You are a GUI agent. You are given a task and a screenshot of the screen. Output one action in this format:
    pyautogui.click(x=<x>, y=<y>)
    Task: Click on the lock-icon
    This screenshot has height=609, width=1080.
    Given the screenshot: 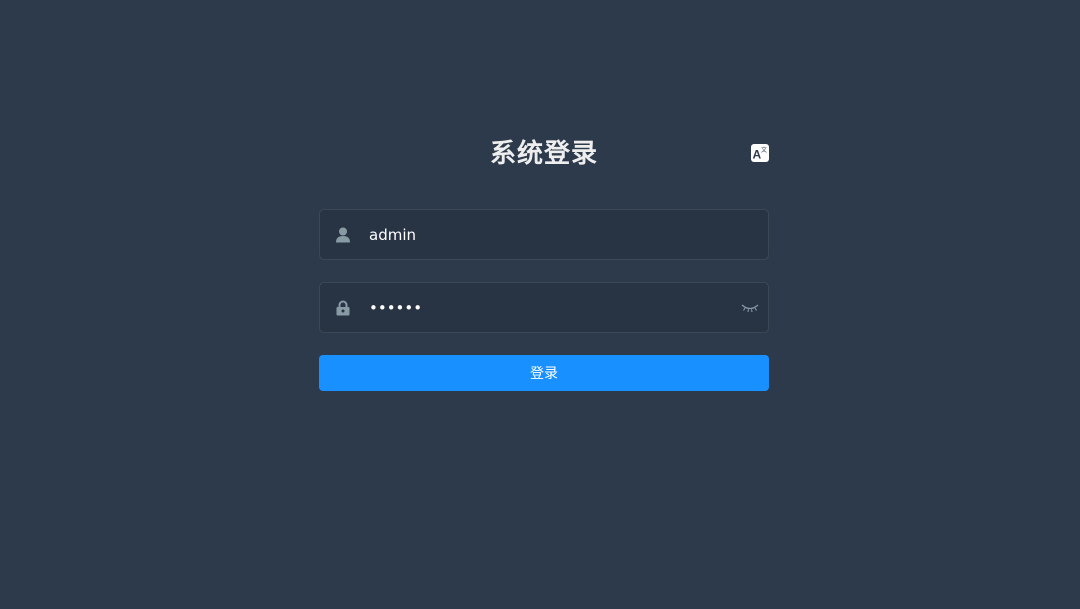 What is the action you would take?
    pyautogui.click(x=343, y=308)
    